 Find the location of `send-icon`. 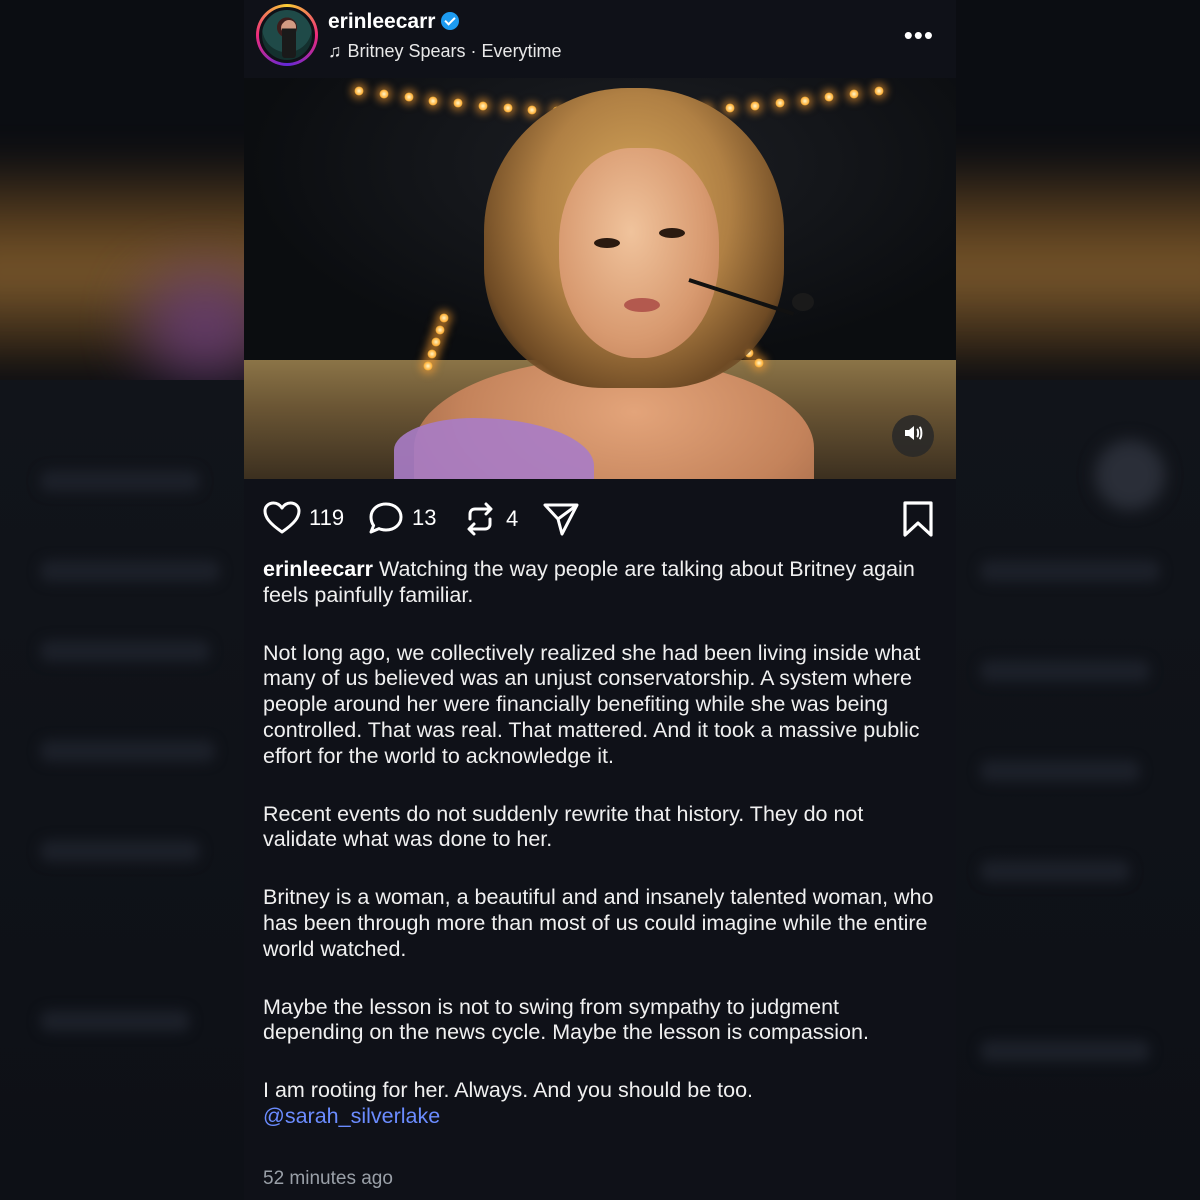

send-icon is located at coordinates (561, 519).